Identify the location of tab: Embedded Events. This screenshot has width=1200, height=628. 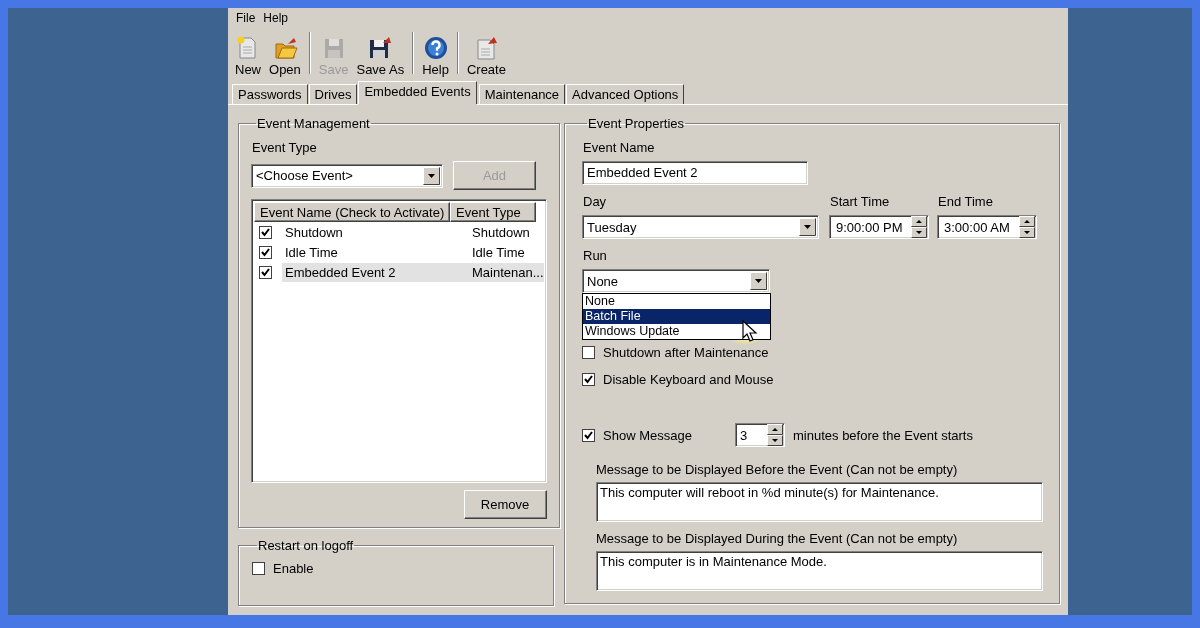
(417, 92).